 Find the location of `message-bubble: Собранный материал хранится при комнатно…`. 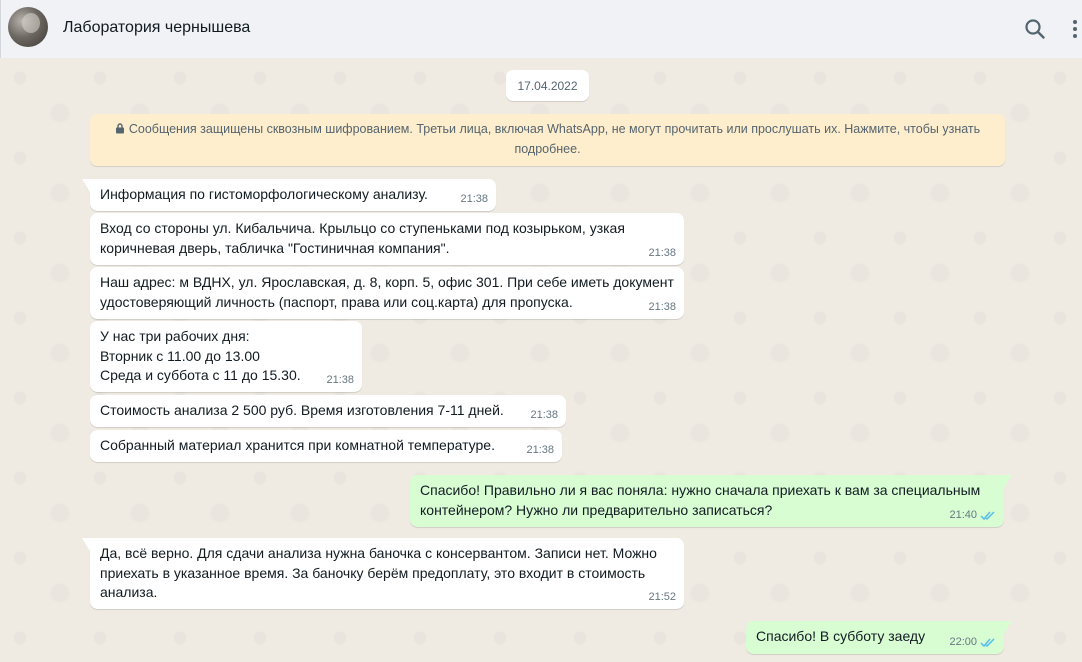

message-bubble: Собранный материал хранится при комнатно… is located at coordinates (326, 446).